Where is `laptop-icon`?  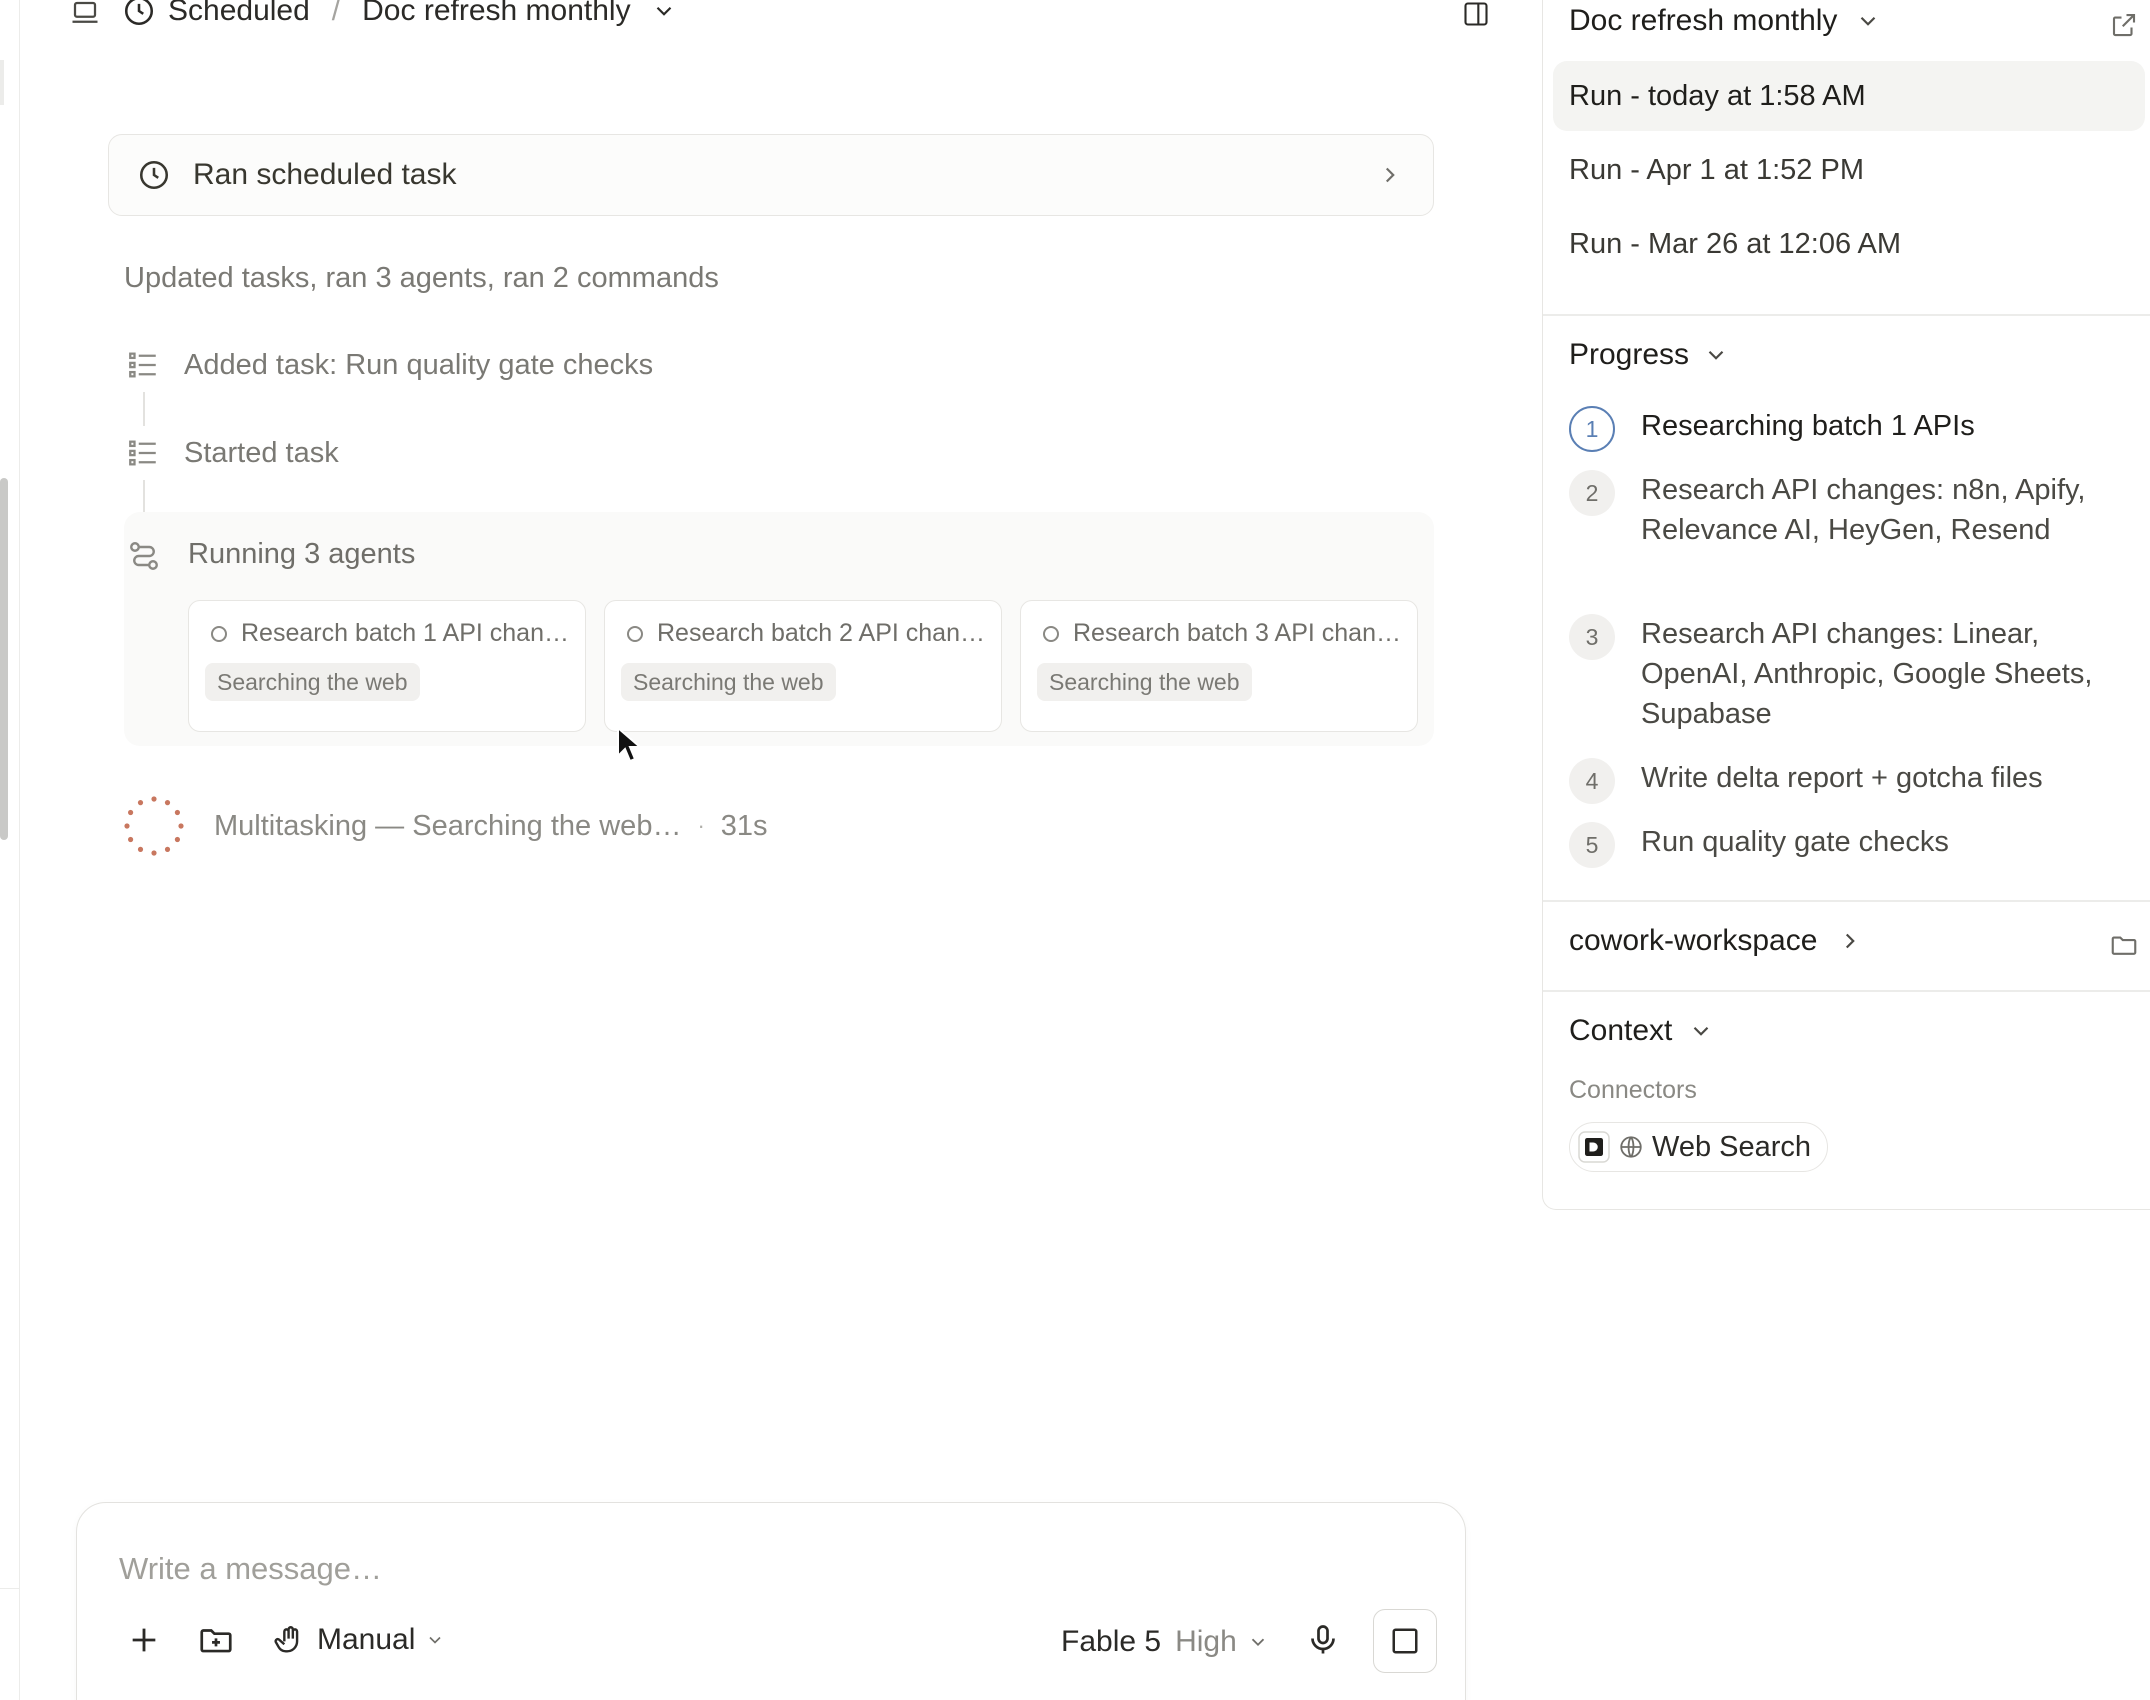
laptop-icon is located at coordinates (85, 14).